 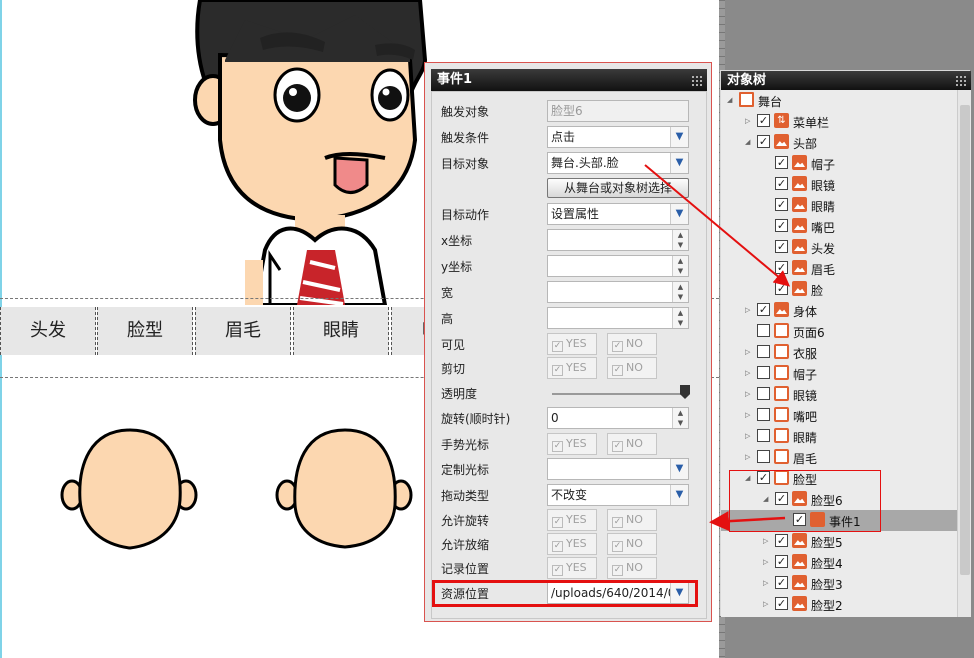 I want to click on tree-item: ▷ 眼镜, so click(x=839, y=394).